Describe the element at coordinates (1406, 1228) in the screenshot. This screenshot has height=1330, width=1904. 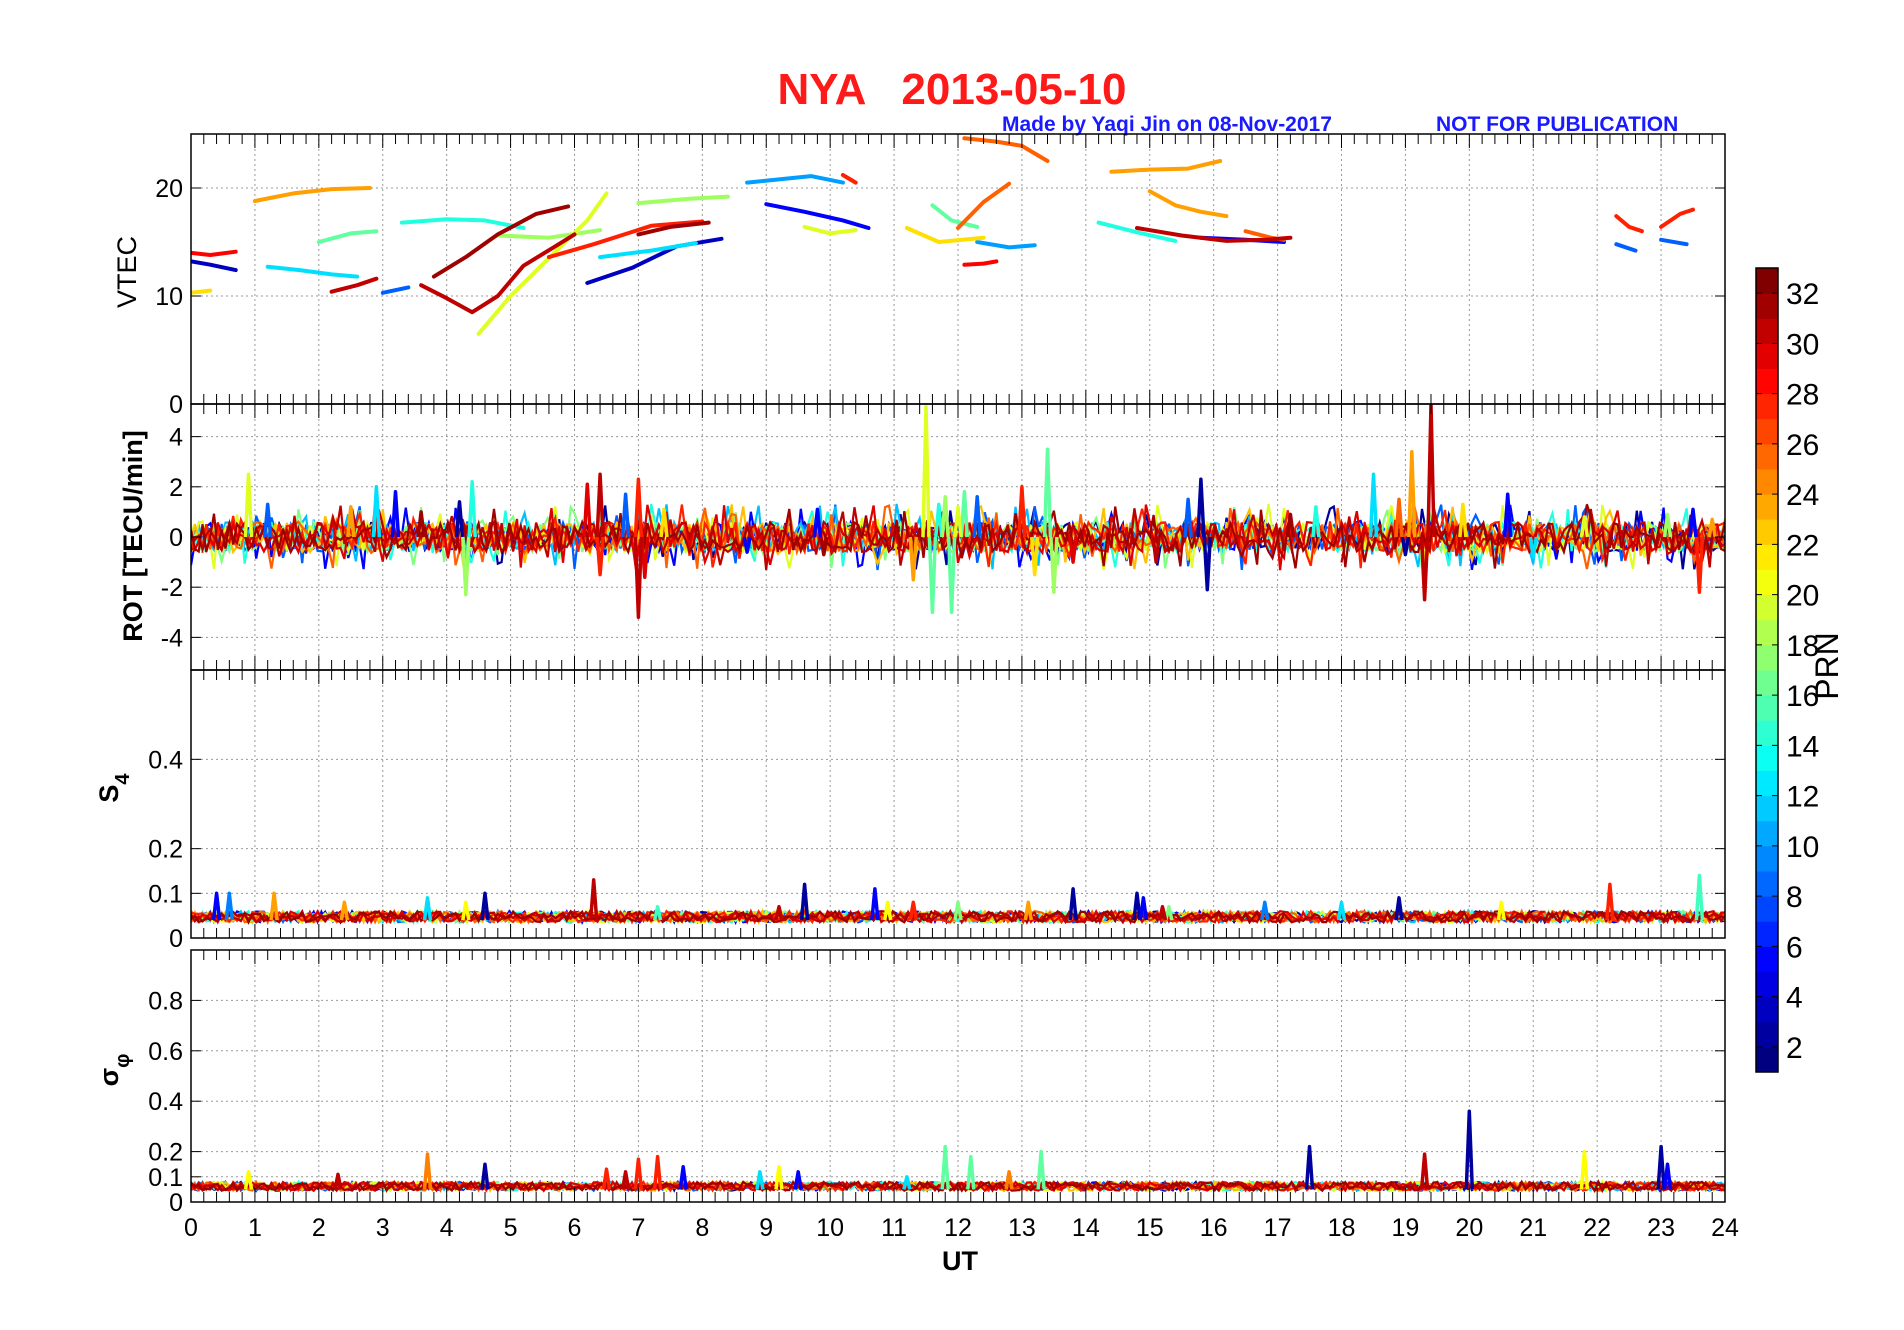
I see `x-tick-label: 19` at that location.